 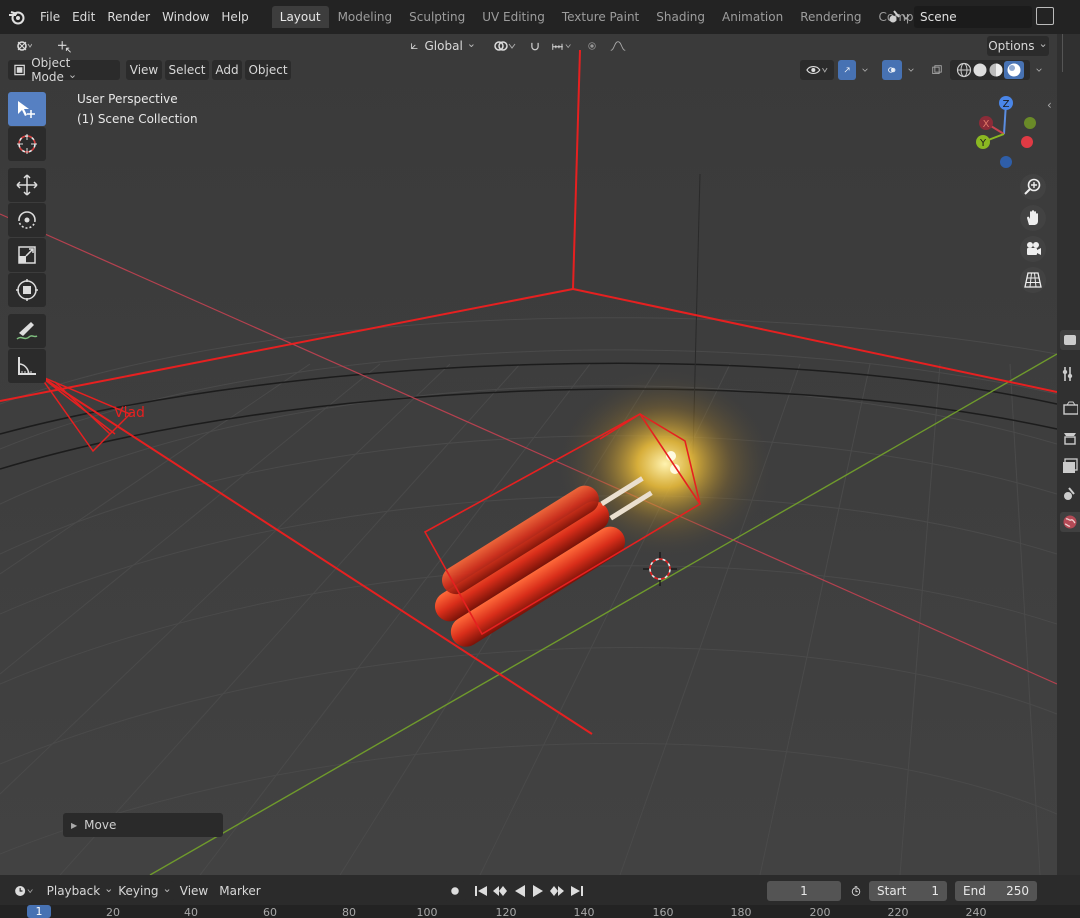 What do you see at coordinates (27, 290) in the screenshot?
I see `transform-tool` at bounding box center [27, 290].